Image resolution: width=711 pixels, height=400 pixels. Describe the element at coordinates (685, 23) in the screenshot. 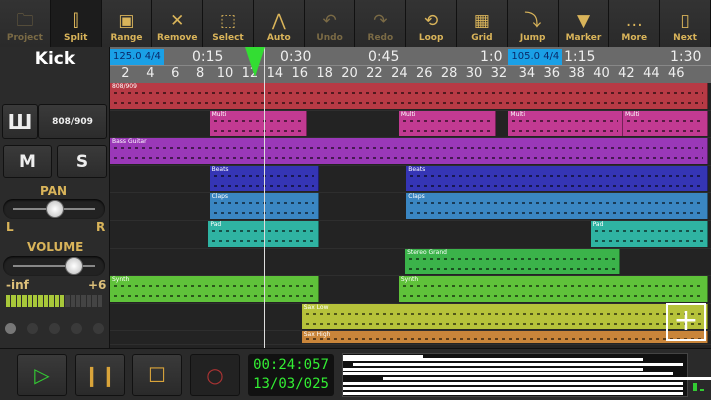

I see `toolbar-next-button: ▯ Next` at that location.